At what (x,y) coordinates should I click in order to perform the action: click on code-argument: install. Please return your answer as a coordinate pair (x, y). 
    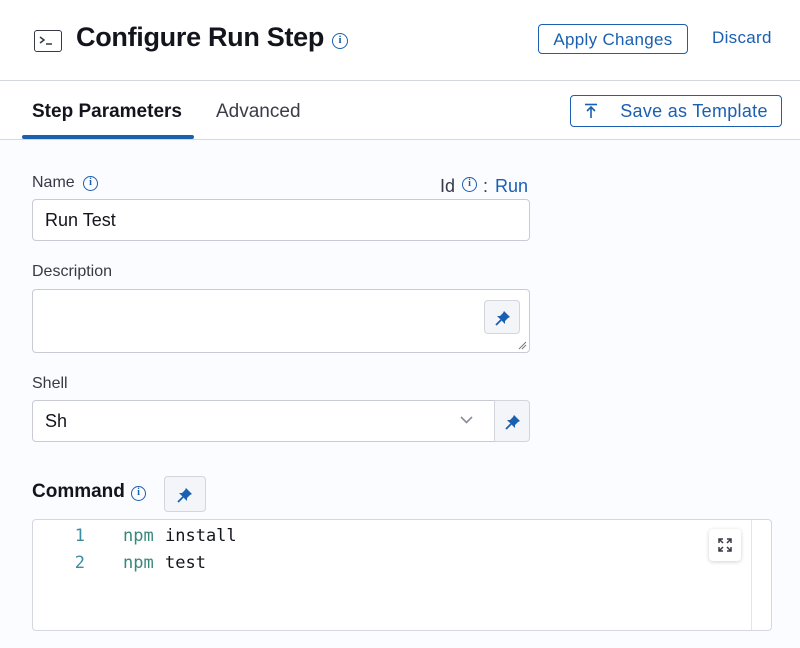
    Looking at the image, I should click on (201, 536).